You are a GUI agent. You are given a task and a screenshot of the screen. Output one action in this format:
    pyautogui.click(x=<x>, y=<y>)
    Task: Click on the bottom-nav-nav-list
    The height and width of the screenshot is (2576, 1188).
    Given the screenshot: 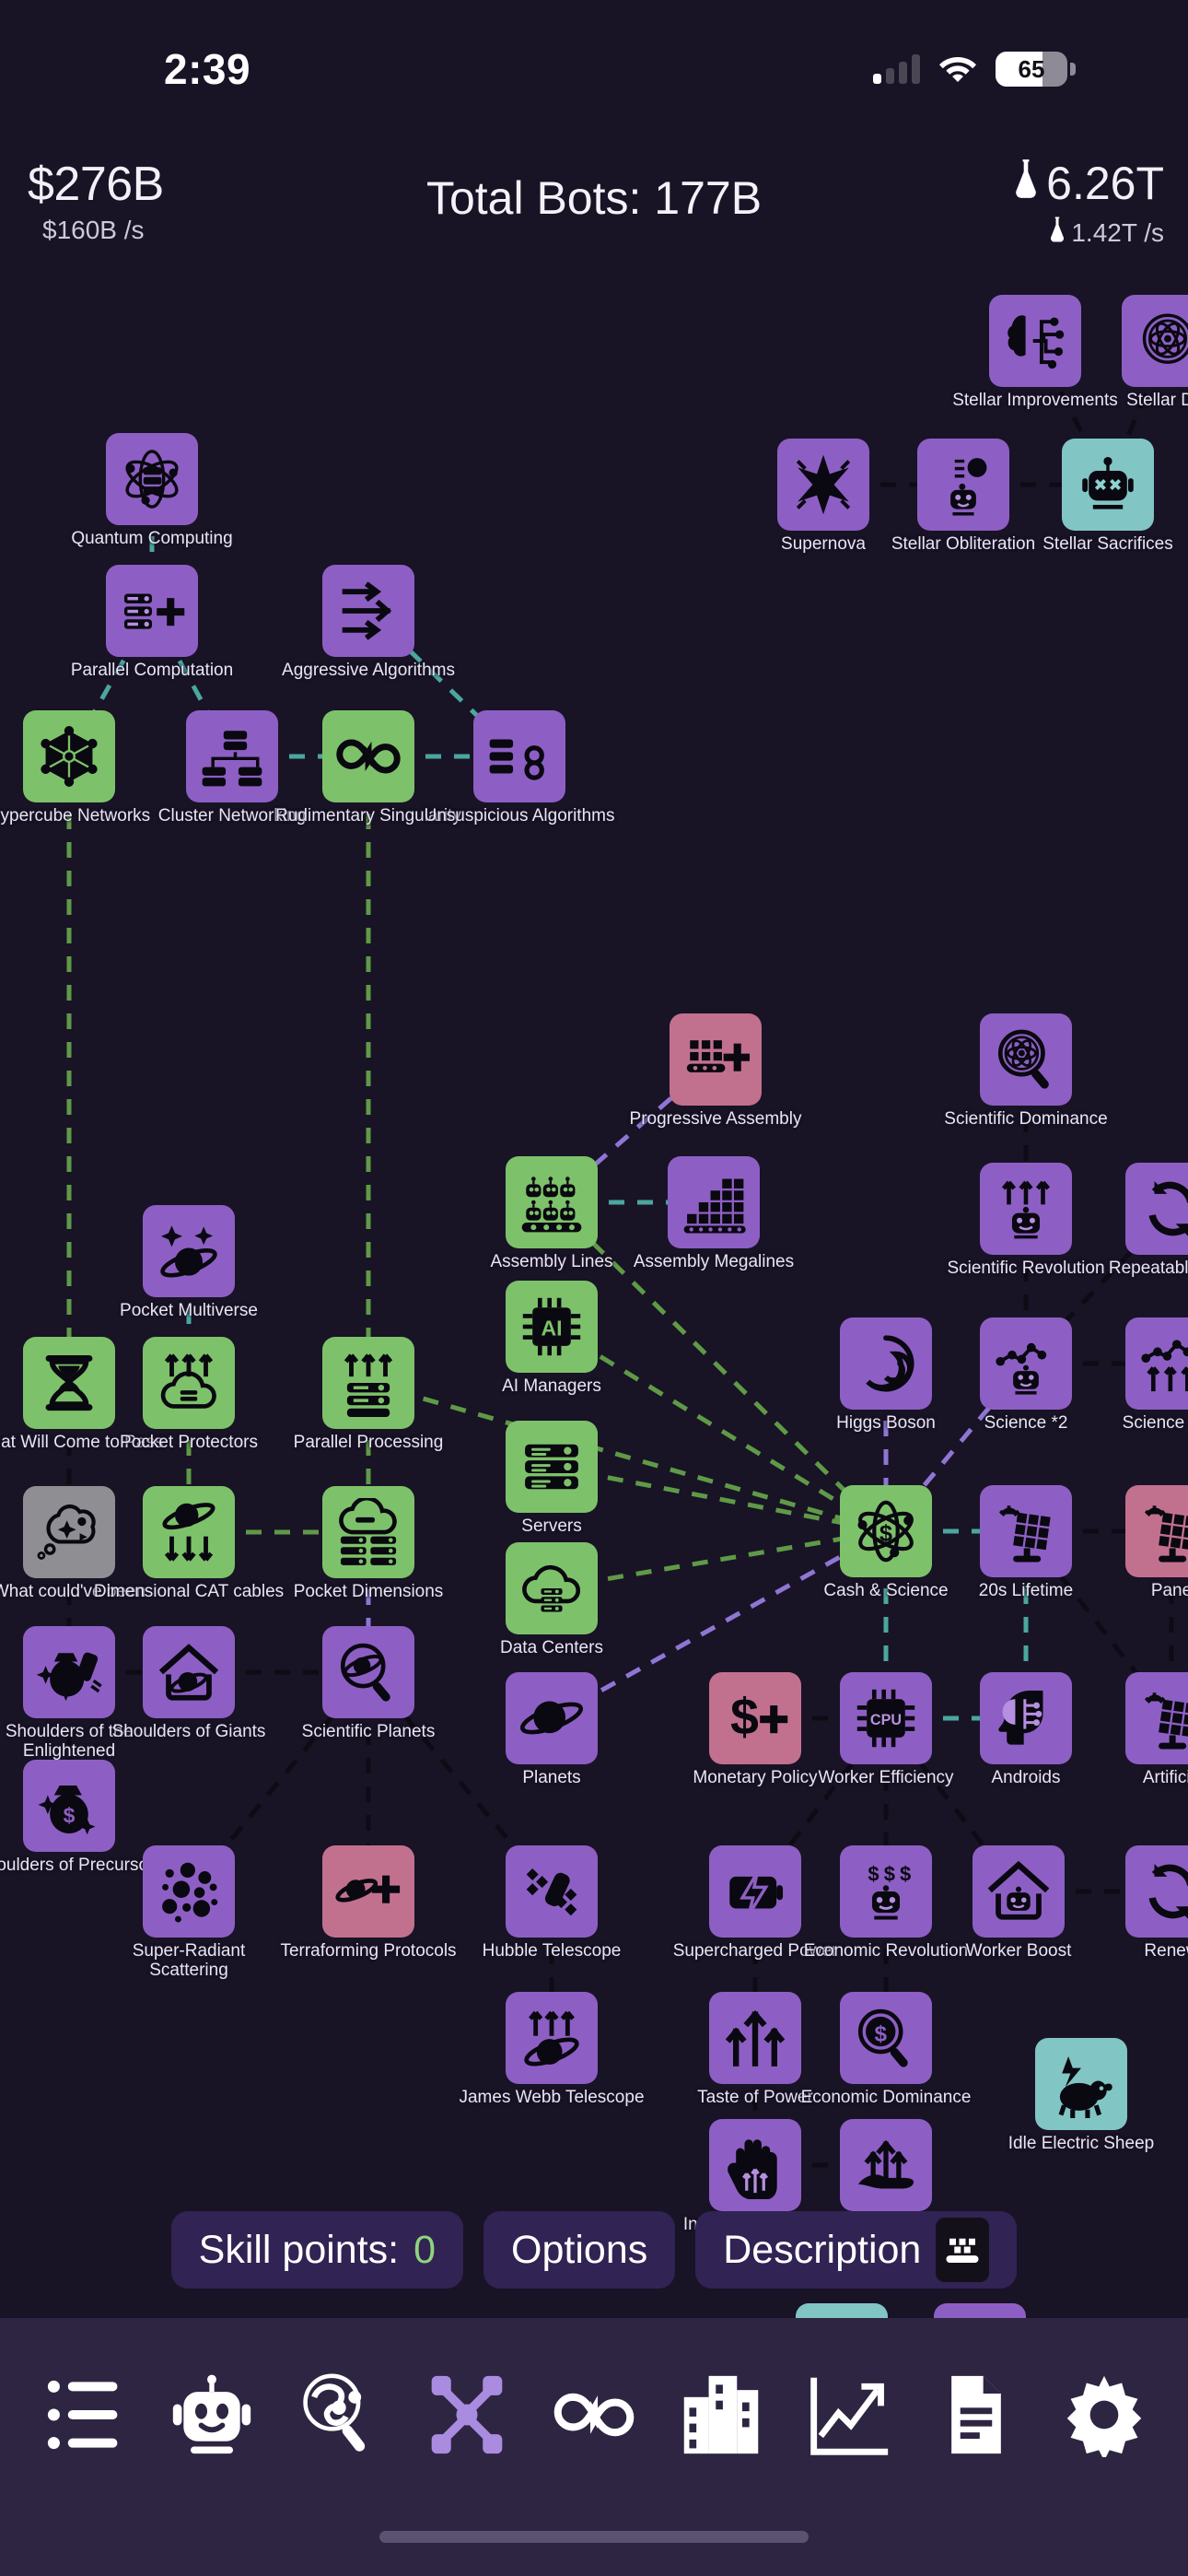 What is the action you would take?
    pyautogui.click(x=83, y=2416)
    